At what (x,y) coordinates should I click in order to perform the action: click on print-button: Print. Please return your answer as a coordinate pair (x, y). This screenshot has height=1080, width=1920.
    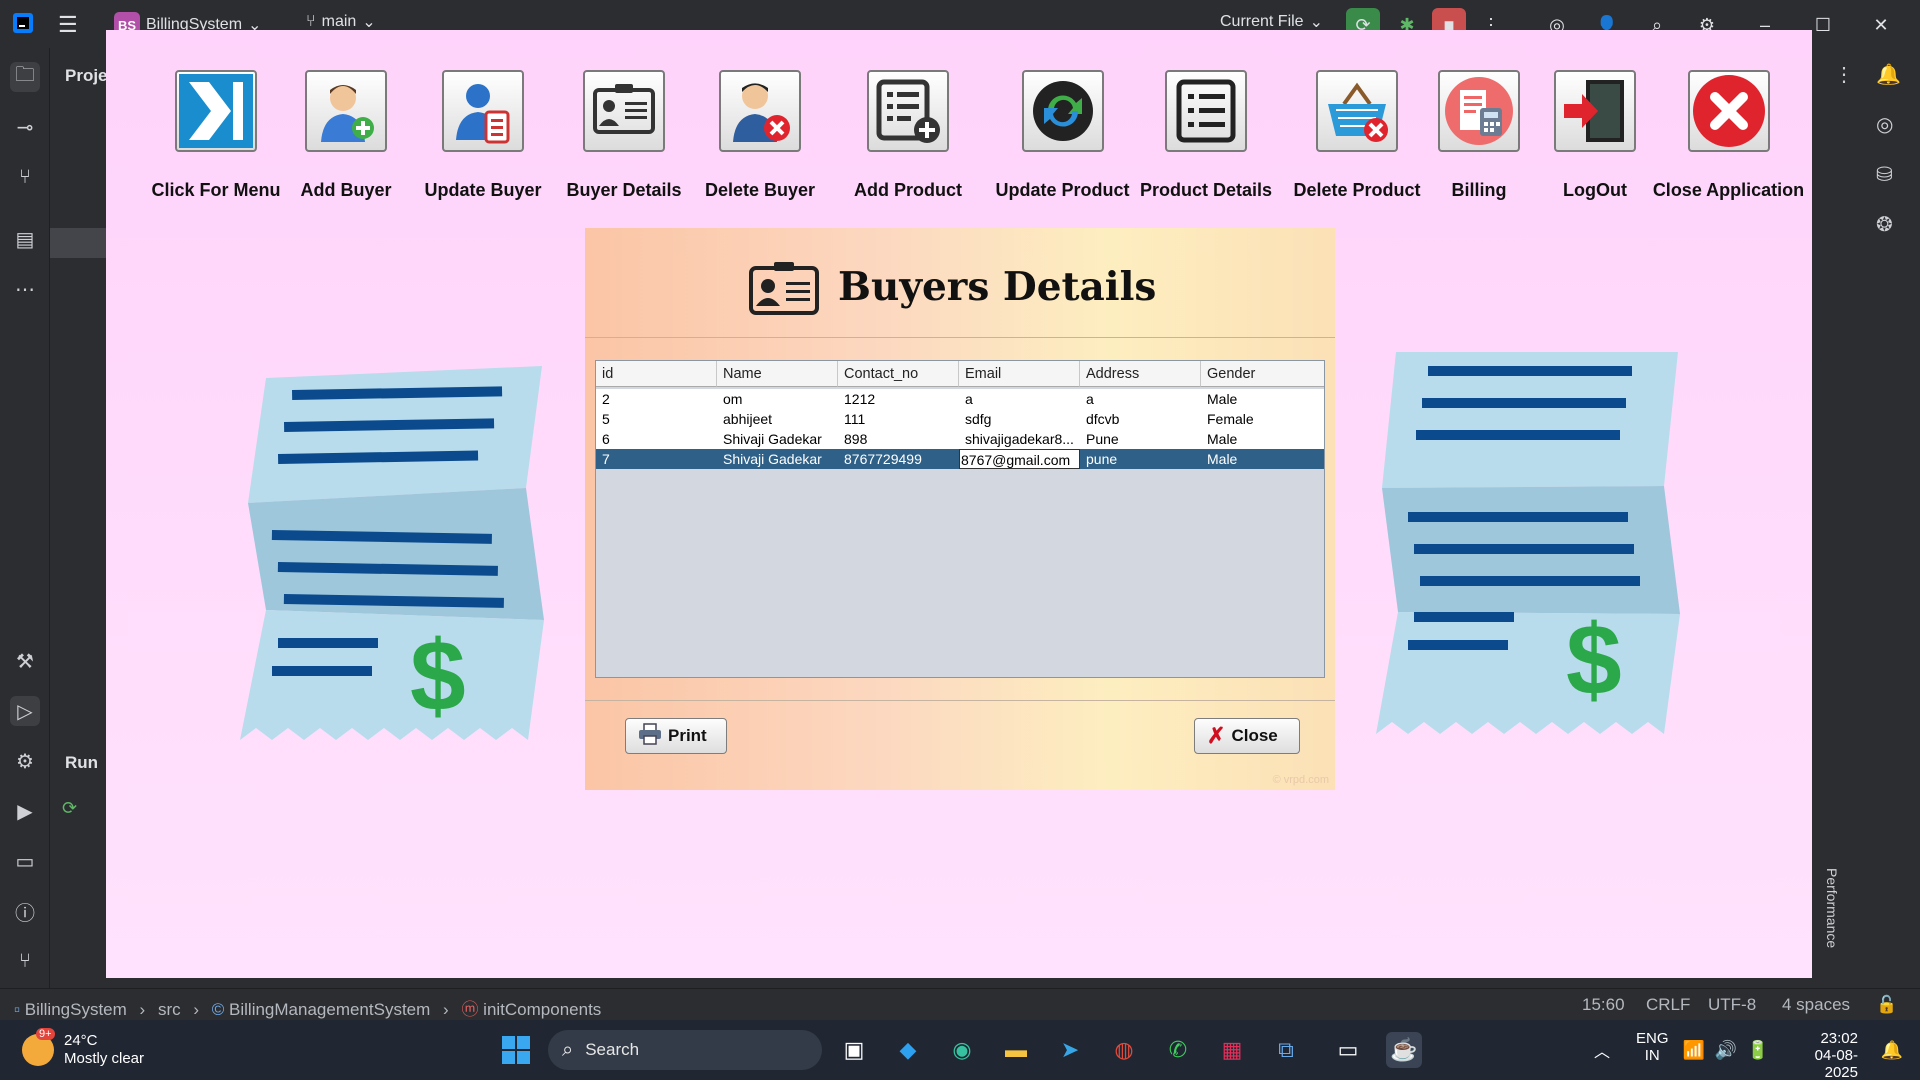
    Looking at the image, I should click on (676, 736).